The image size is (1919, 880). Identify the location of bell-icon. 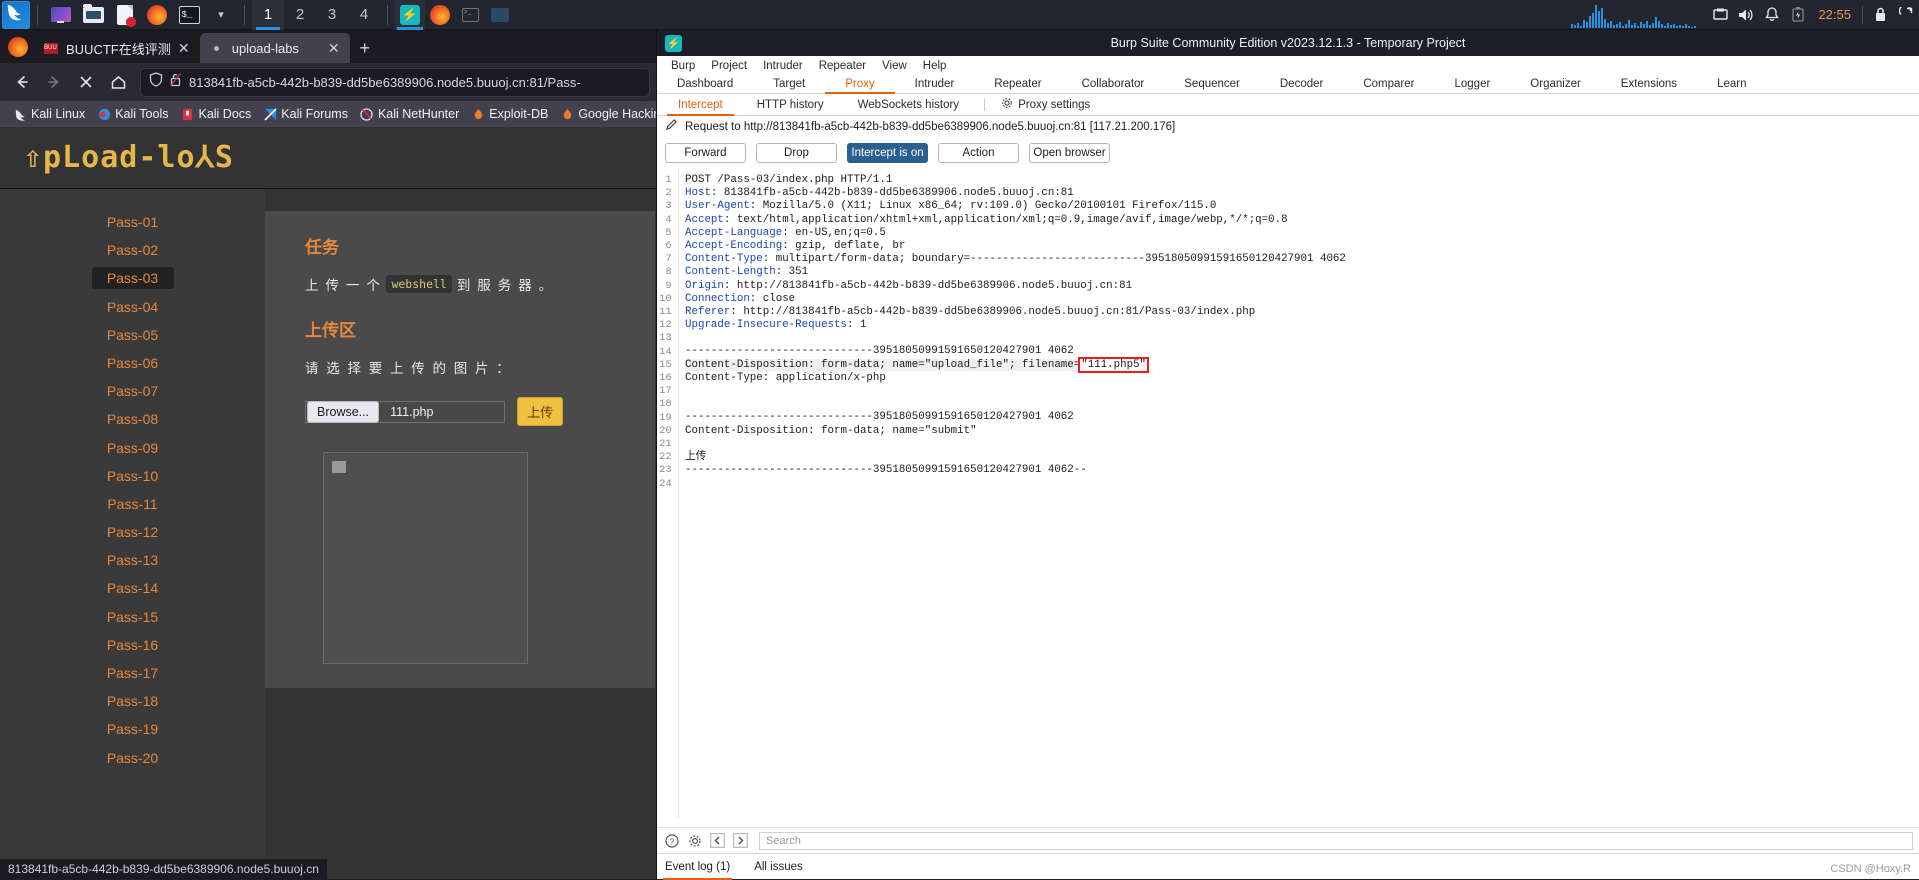
(1772, 15).